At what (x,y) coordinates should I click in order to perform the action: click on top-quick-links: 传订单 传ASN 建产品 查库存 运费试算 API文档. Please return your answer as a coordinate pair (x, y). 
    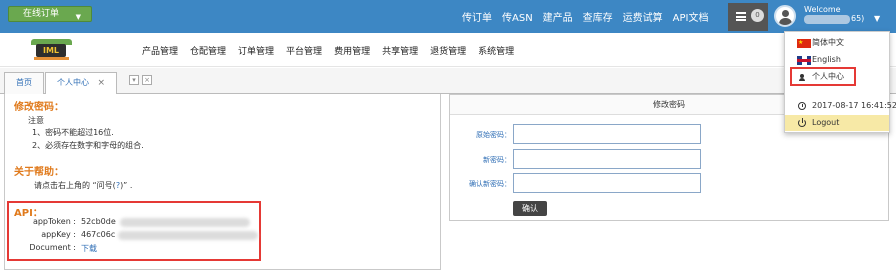
    Looking at the image, I should click on (590, 16).